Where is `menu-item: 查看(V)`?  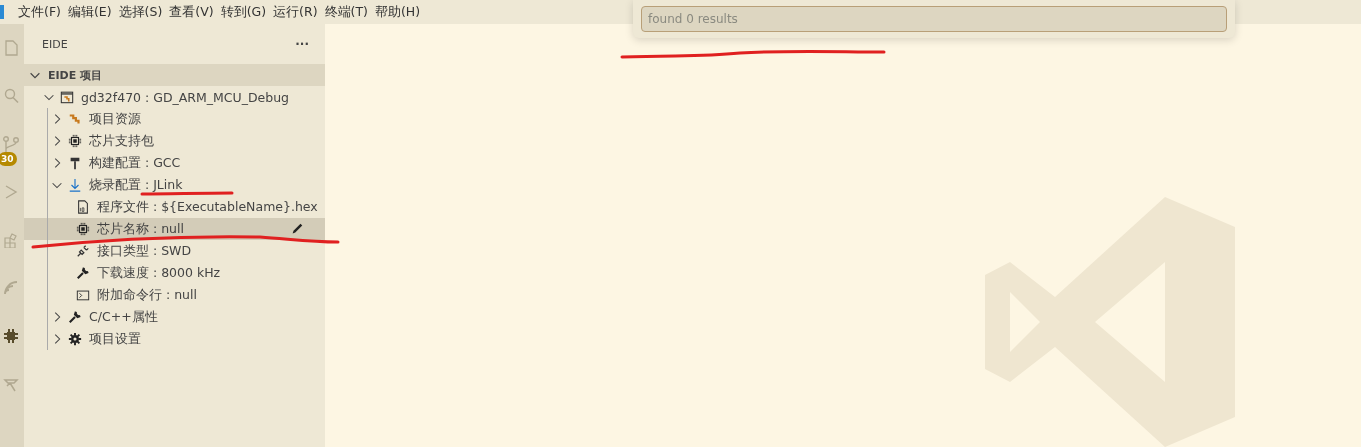
menu-item: 查看(V) is located at coordinates (195, 12).